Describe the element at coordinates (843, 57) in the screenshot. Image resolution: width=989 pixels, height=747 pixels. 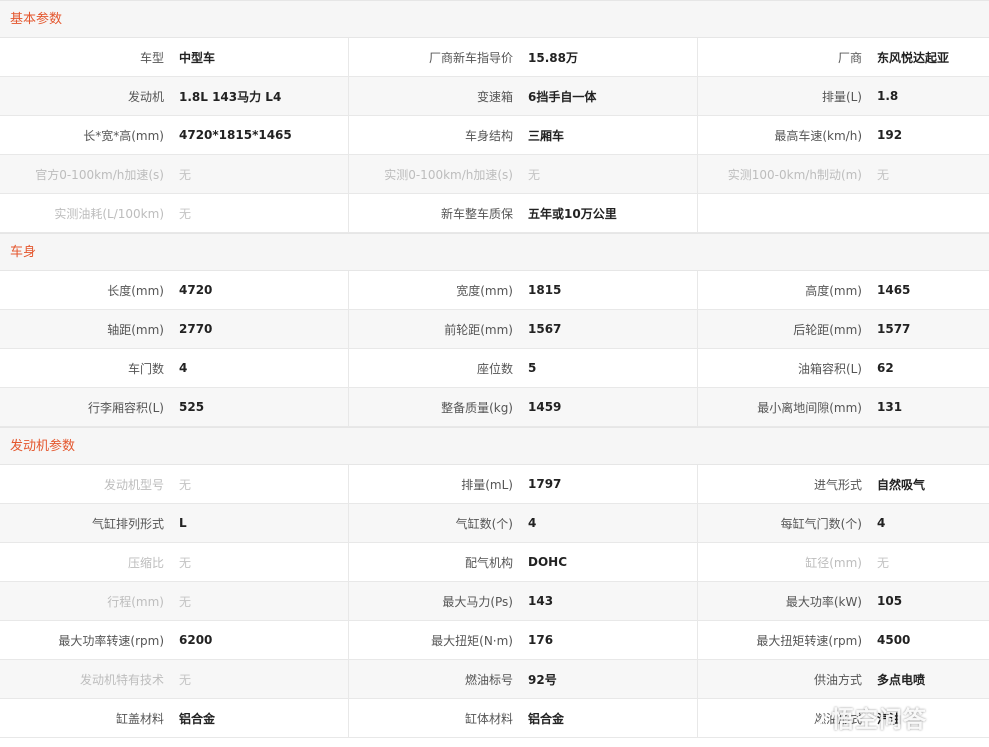
I see `spec-cell: 厂商 东风悦达起亚` at that location.